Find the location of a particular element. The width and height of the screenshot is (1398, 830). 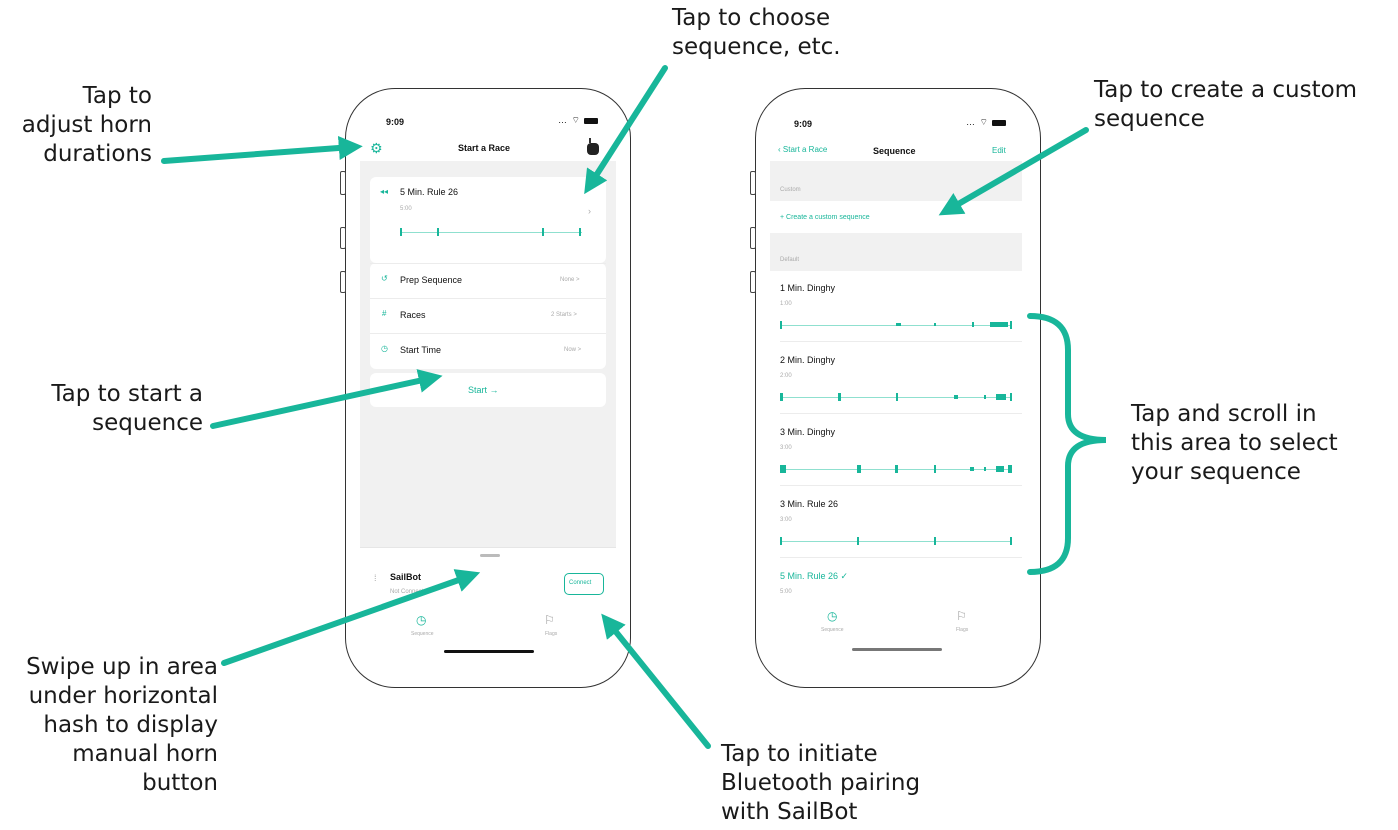

callout-choose-sequence: Tap to choose sequence, etc. is located at coordinates (756, 32).